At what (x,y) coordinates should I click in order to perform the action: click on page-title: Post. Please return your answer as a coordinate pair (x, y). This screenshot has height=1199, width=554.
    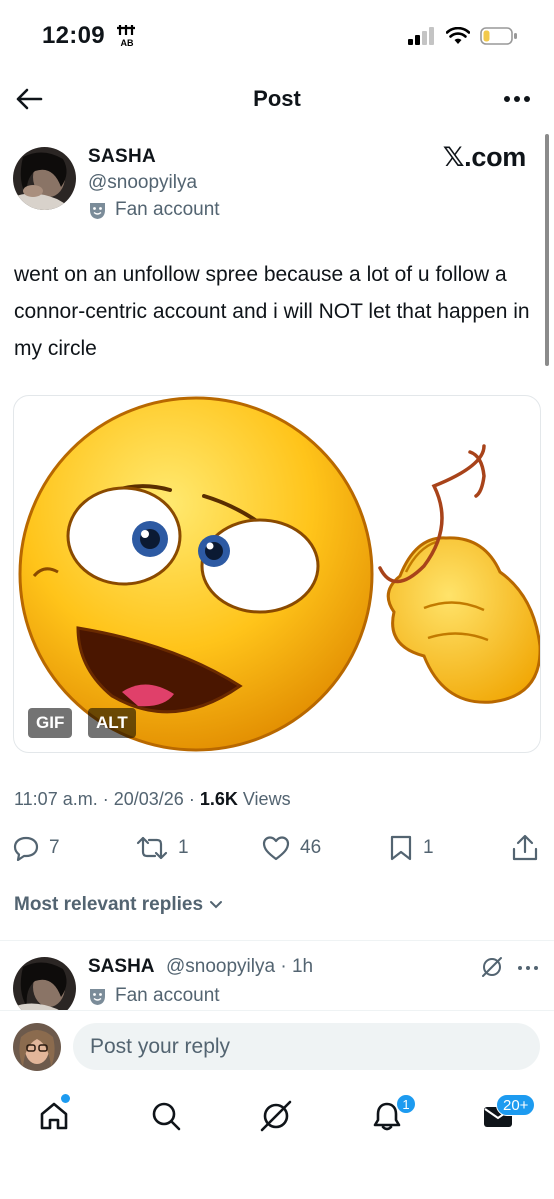
    Looking at the image, I should click on (277, 98).